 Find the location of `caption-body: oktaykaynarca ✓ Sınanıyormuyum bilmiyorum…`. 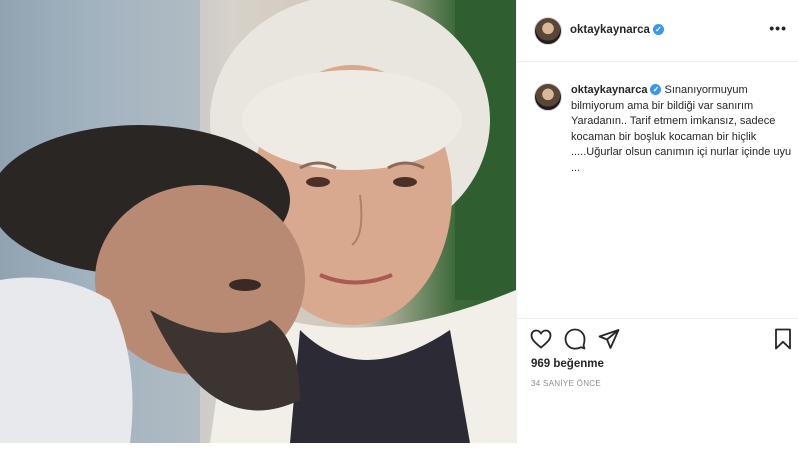

caption-body: oktaykaynarca ✓ Sınanıyormuyum bilmiyorum… is located at coordinates (682, 129).